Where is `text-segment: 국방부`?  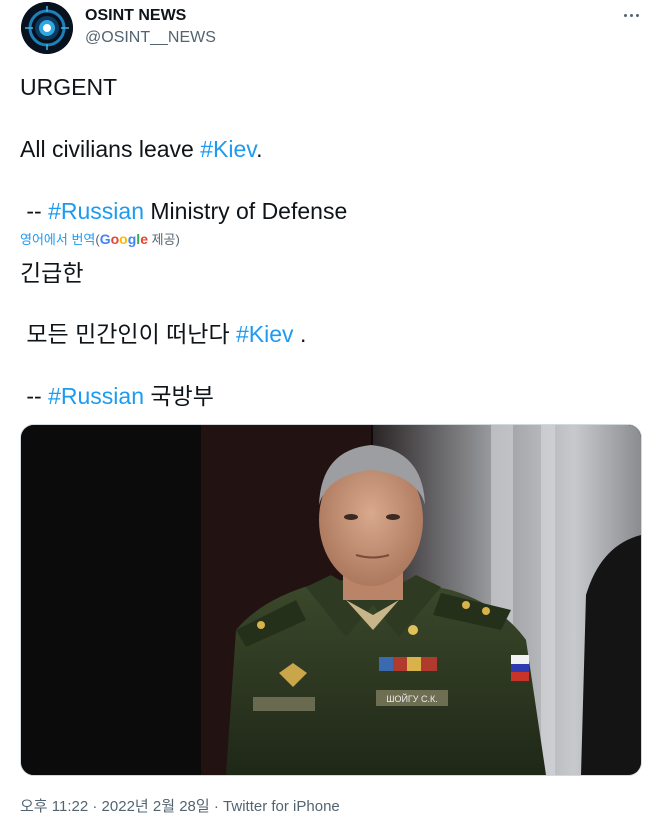
text-segment: 국방부 is located at coordinates (179, 396).